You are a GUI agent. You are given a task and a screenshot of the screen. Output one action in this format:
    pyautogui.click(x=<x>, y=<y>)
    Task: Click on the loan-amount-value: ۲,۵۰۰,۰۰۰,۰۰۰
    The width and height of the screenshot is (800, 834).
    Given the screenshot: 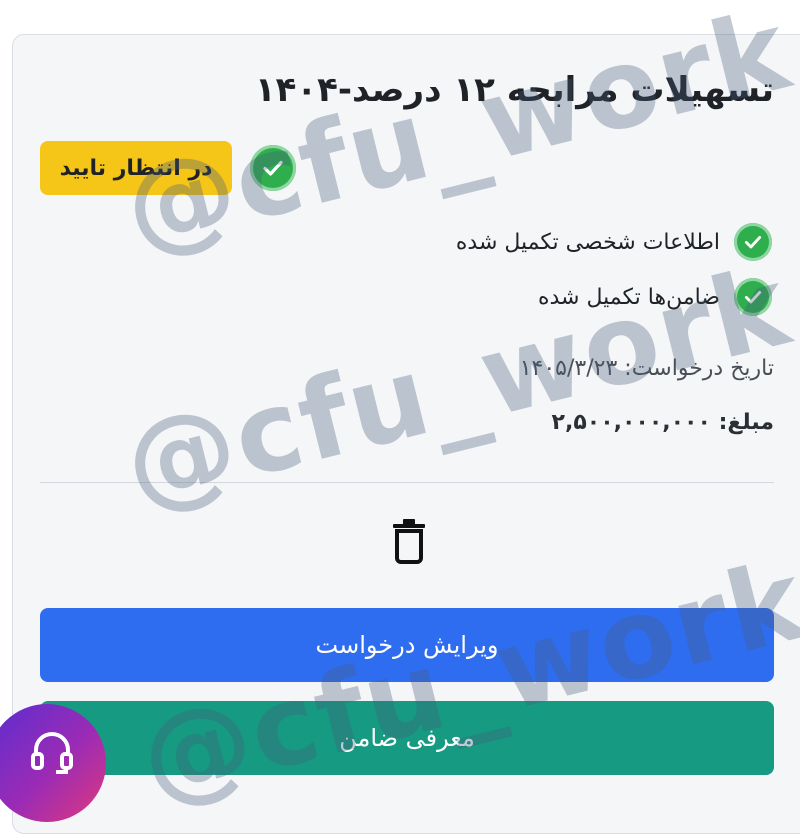 What is the action you would take?
    pyautogui.click(x=631, y=422)
    